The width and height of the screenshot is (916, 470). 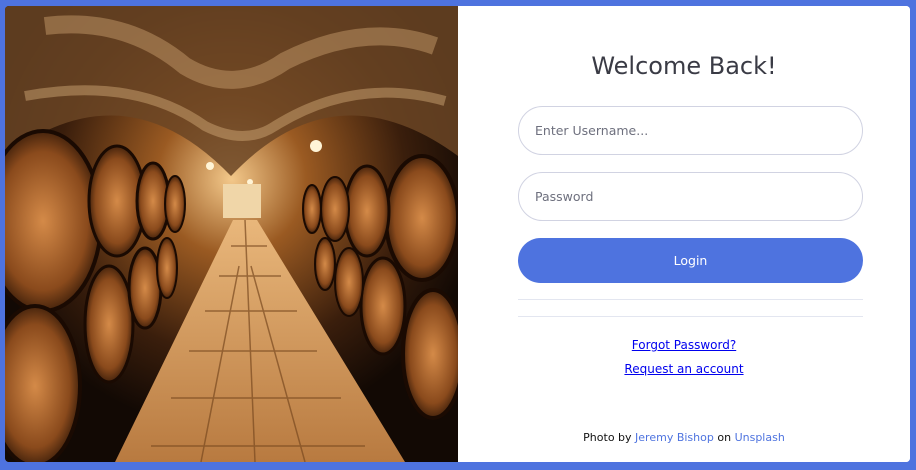 What do you see at coordinates (760, 437) in the screenshot?
I see `unsplash-link: Unsplash` at bounding box center [760, 437].